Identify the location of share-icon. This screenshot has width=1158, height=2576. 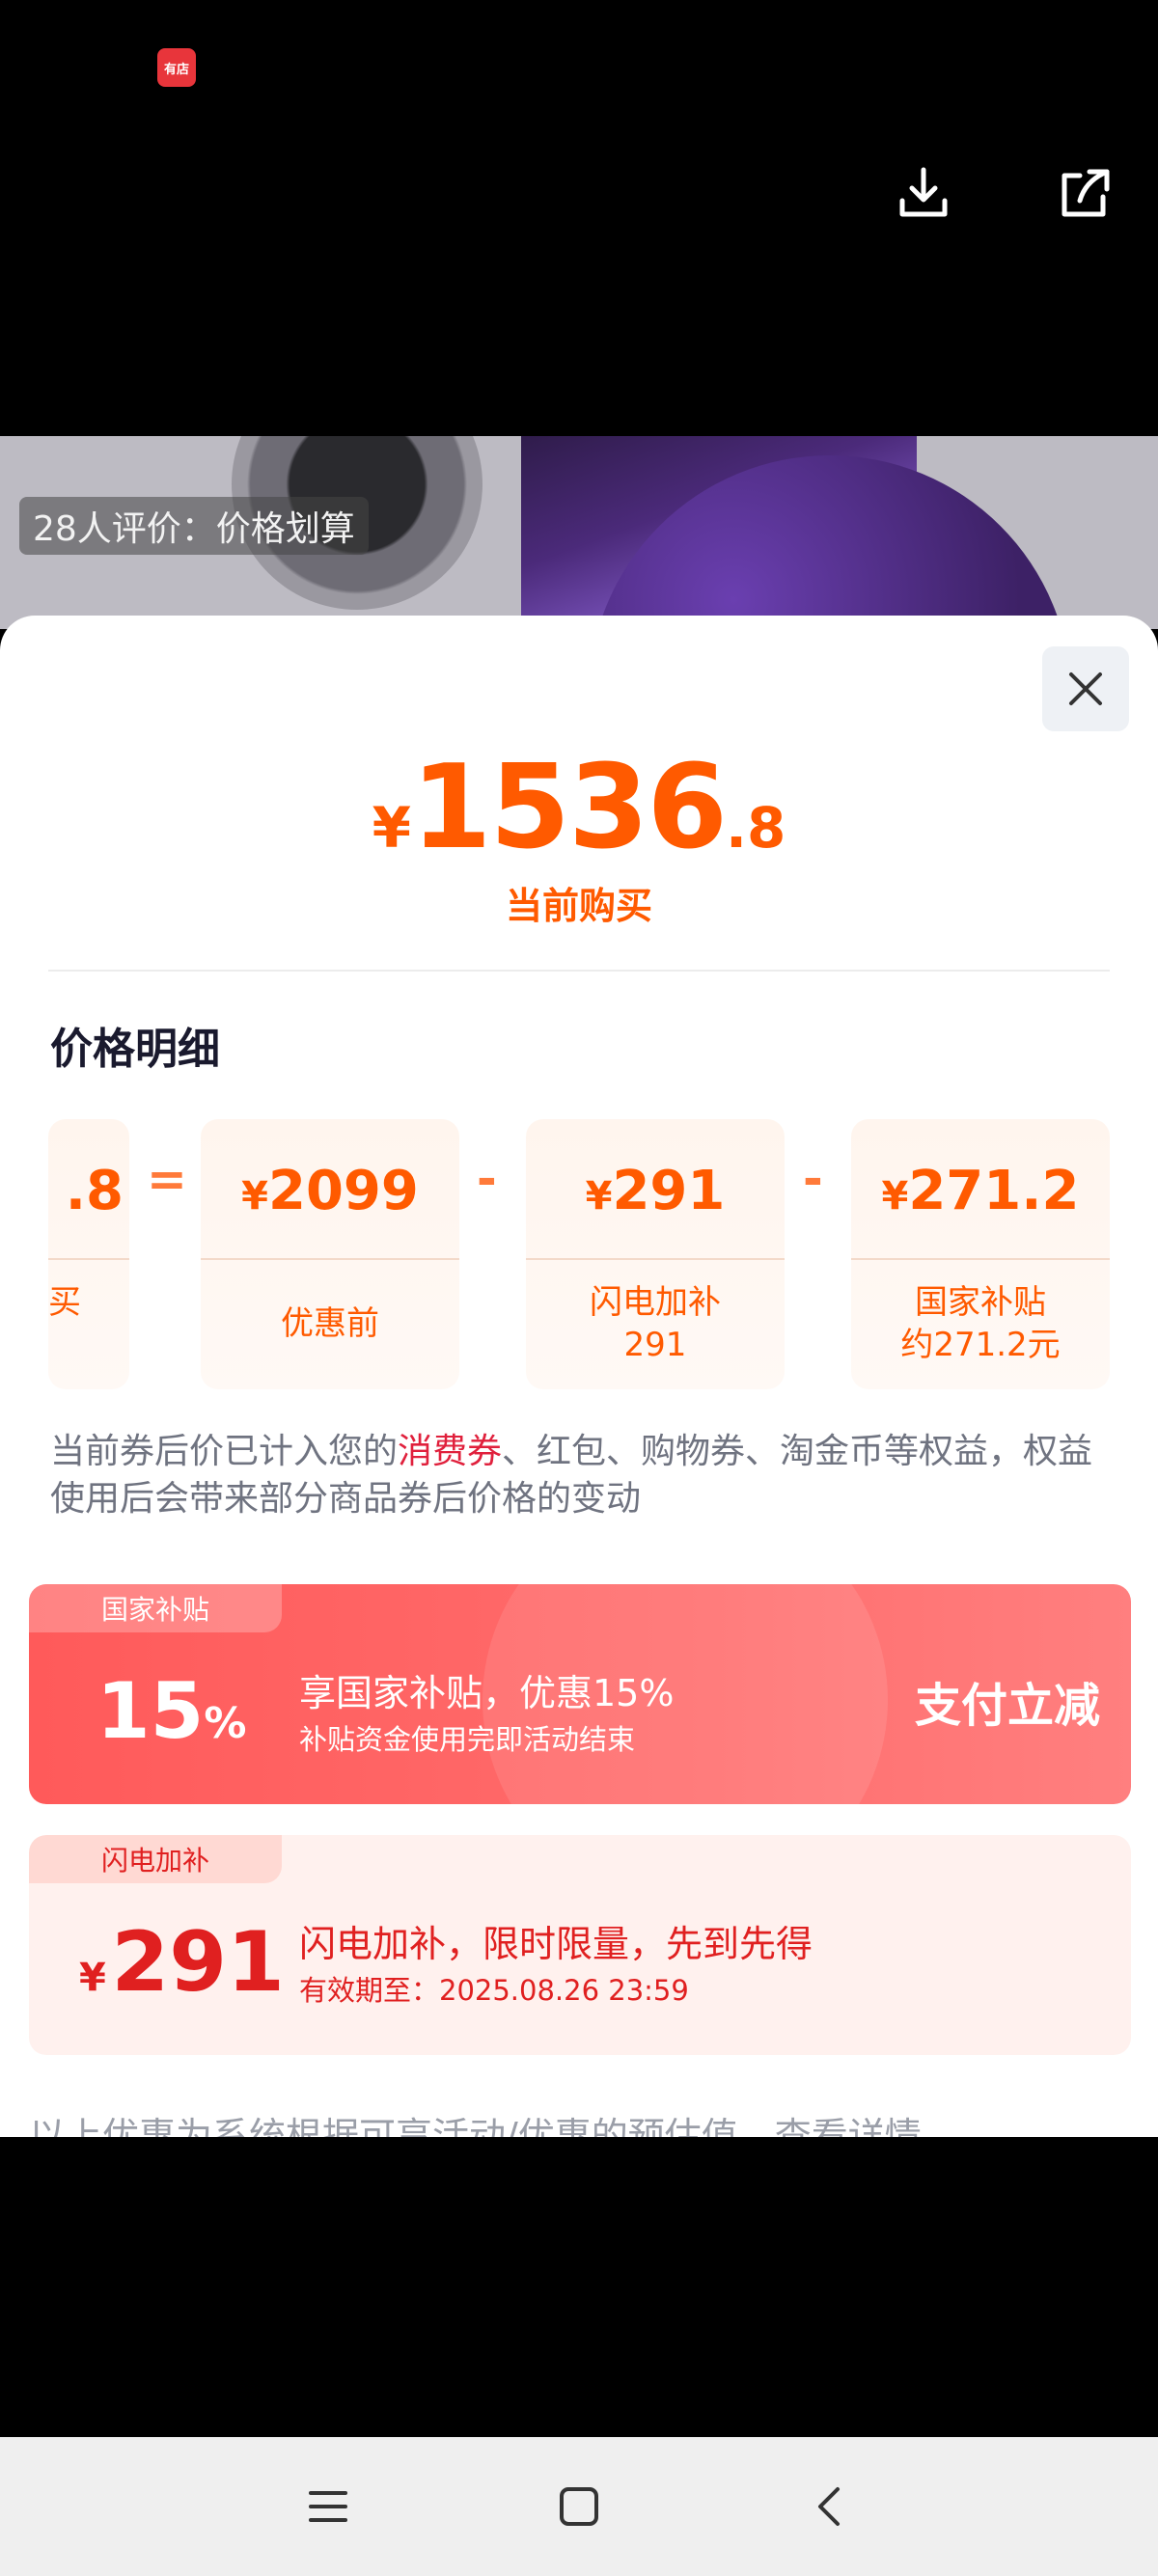
(1086, 193).